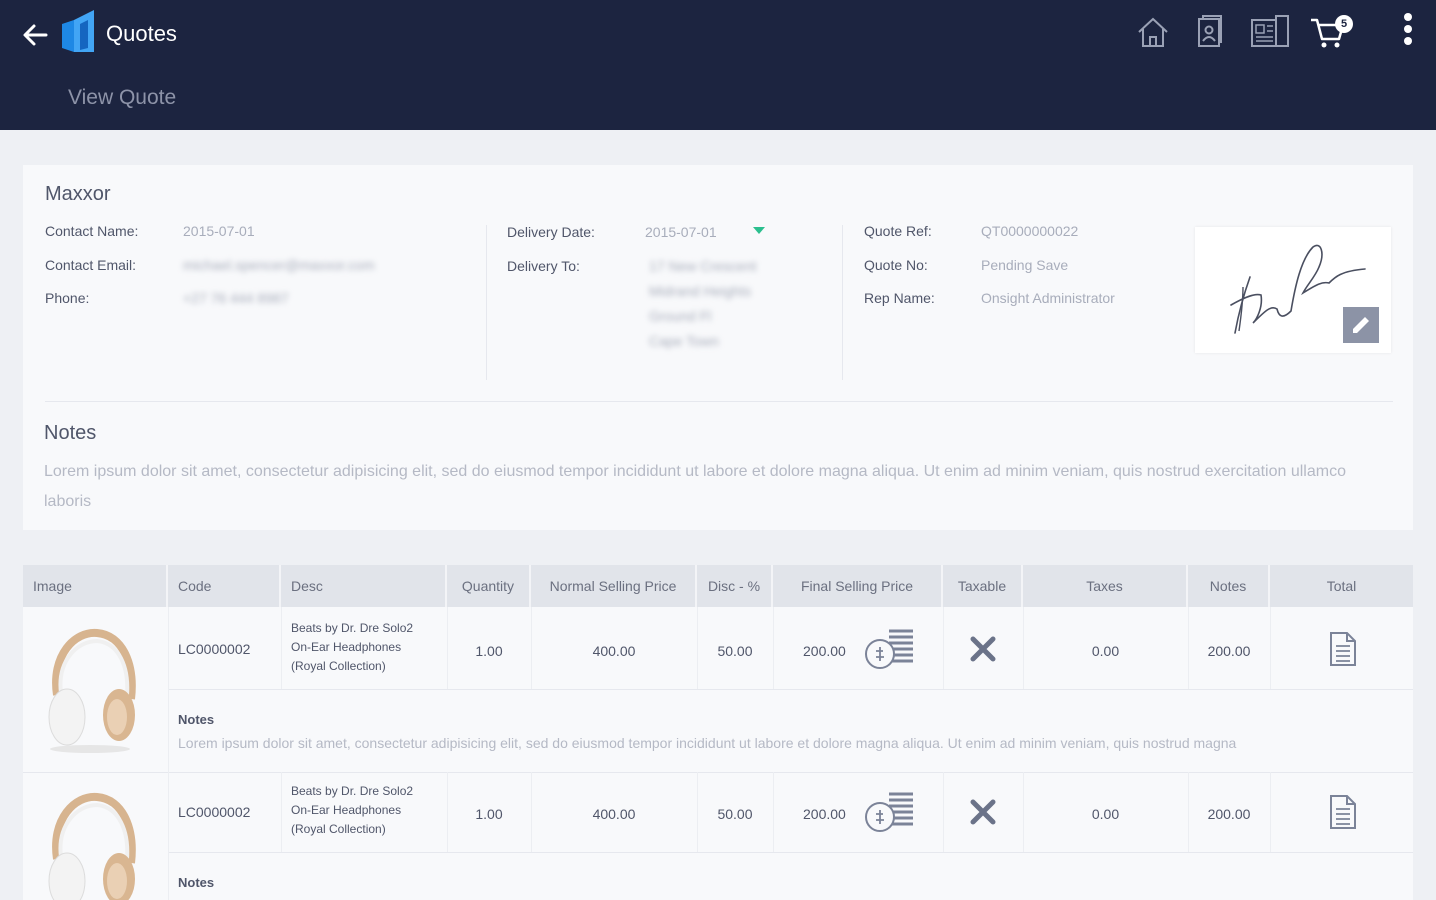 The image size is (1436, 900). What do you see at coordinates (681, 232) in the screenshot?
I see `delivery-date-value: 2015-07-01` at bounding box center [681, 232].